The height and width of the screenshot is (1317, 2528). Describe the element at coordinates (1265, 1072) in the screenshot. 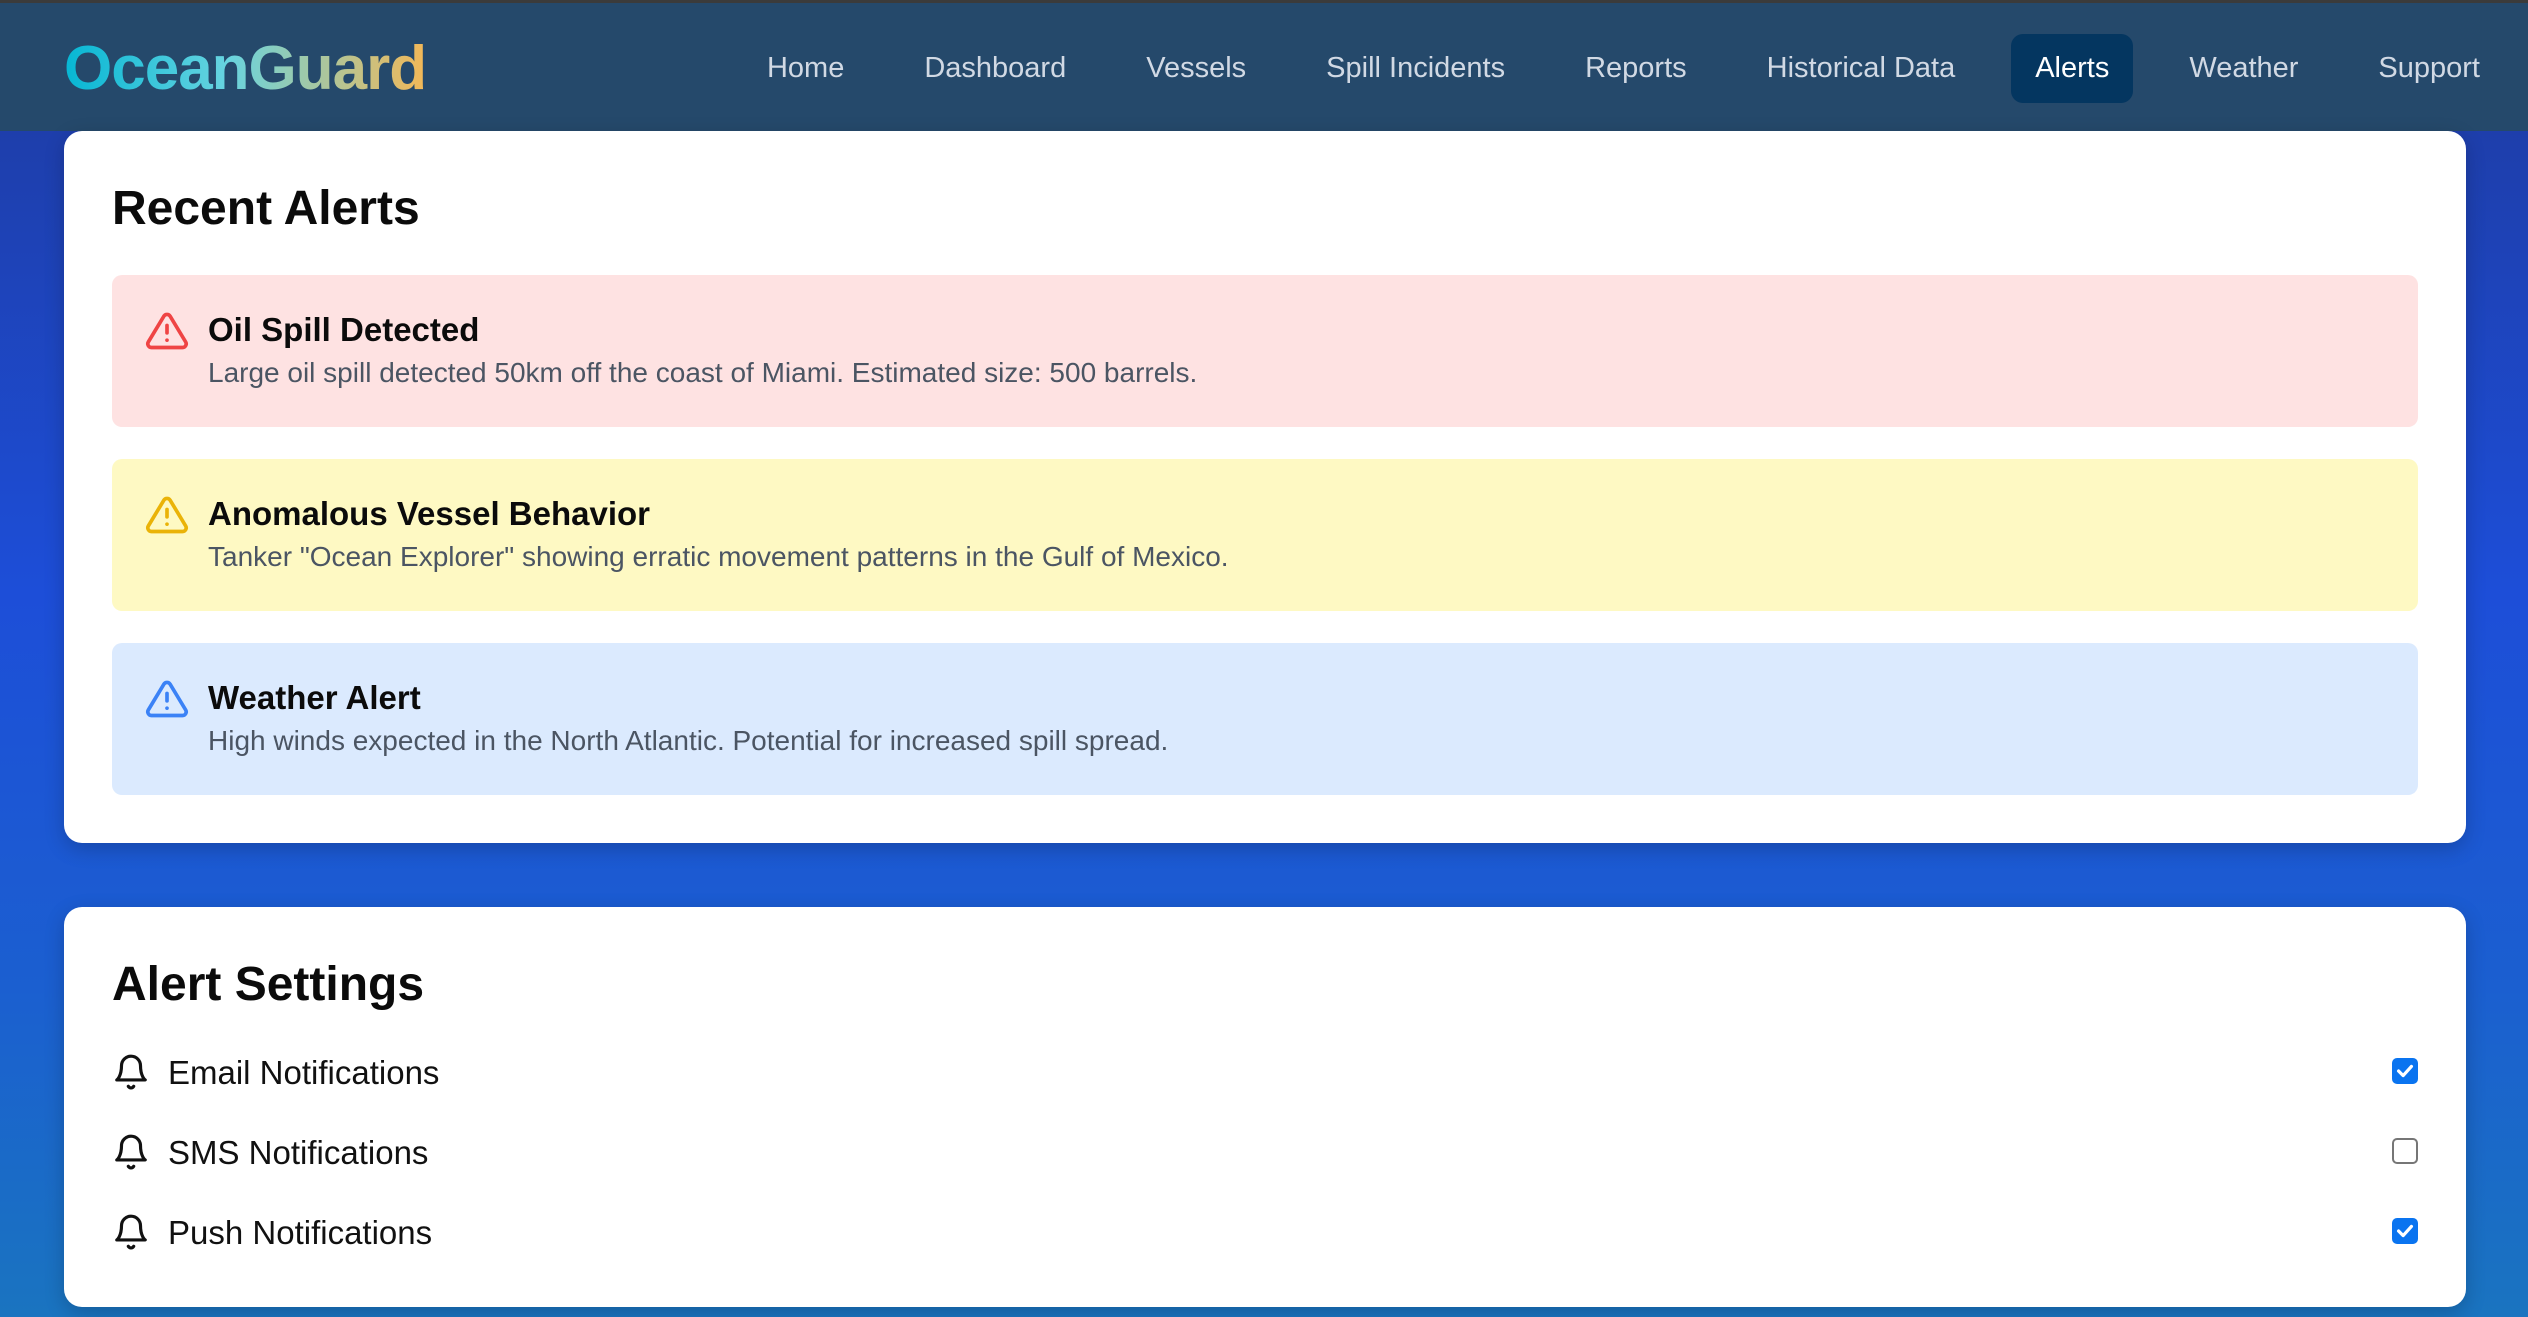

I see `setting-row: Email Notifications` at that location.